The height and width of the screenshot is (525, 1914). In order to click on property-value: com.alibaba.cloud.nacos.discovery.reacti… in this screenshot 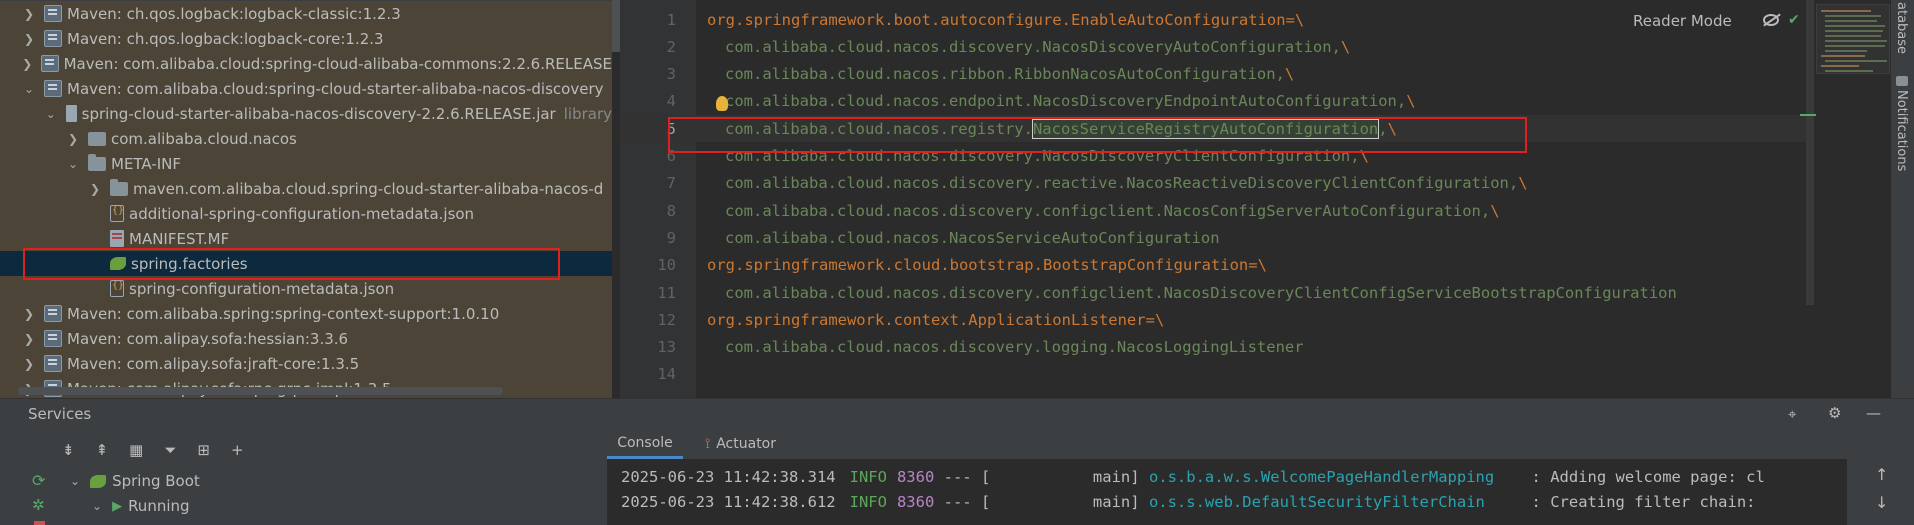, I will do `click(1122, 183)`.